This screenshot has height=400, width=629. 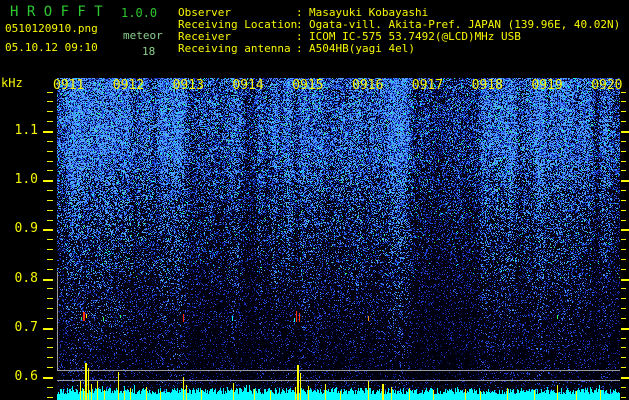 What do you see at coordinates (51, 47) in the screenshot?
I see `observation-datetime: 05.10.12 09:10` at bounding box center [51, 47].